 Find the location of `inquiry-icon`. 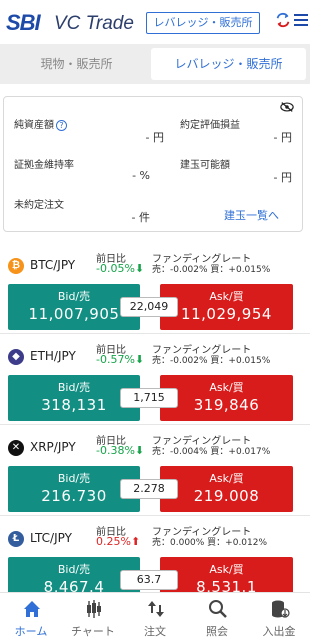

inquiry-icon is located at coordinates (218, 609).